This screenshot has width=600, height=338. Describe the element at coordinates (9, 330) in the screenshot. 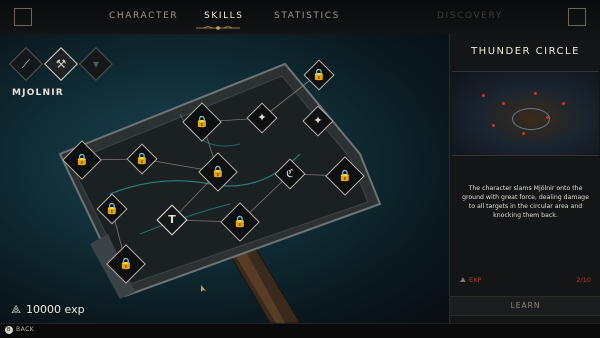

I see `controller-b-icon: B` at that location.